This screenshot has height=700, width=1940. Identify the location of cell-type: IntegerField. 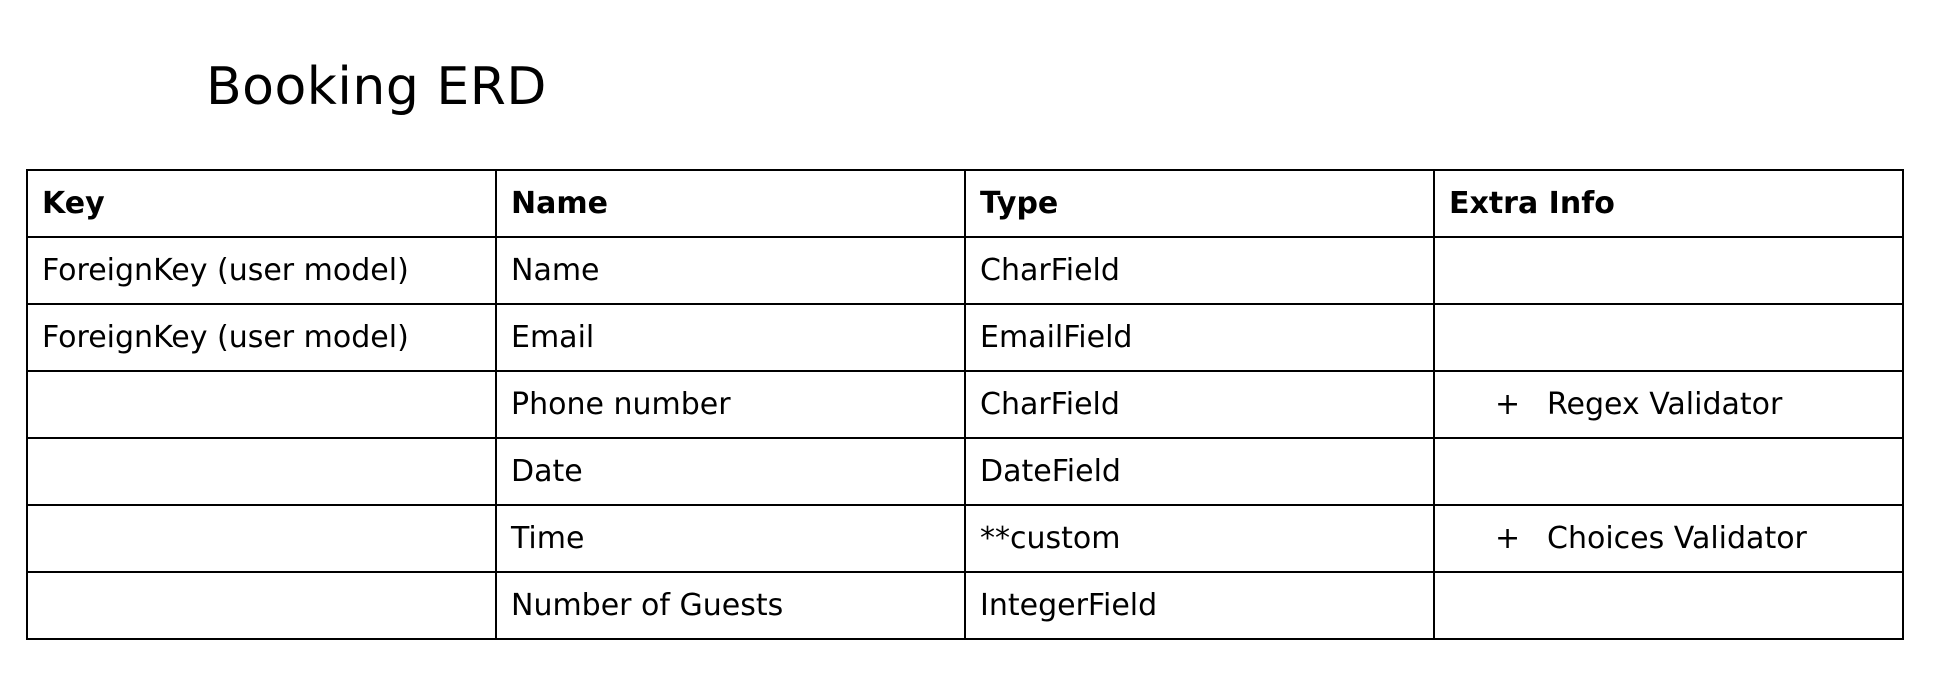
(1199, 605).